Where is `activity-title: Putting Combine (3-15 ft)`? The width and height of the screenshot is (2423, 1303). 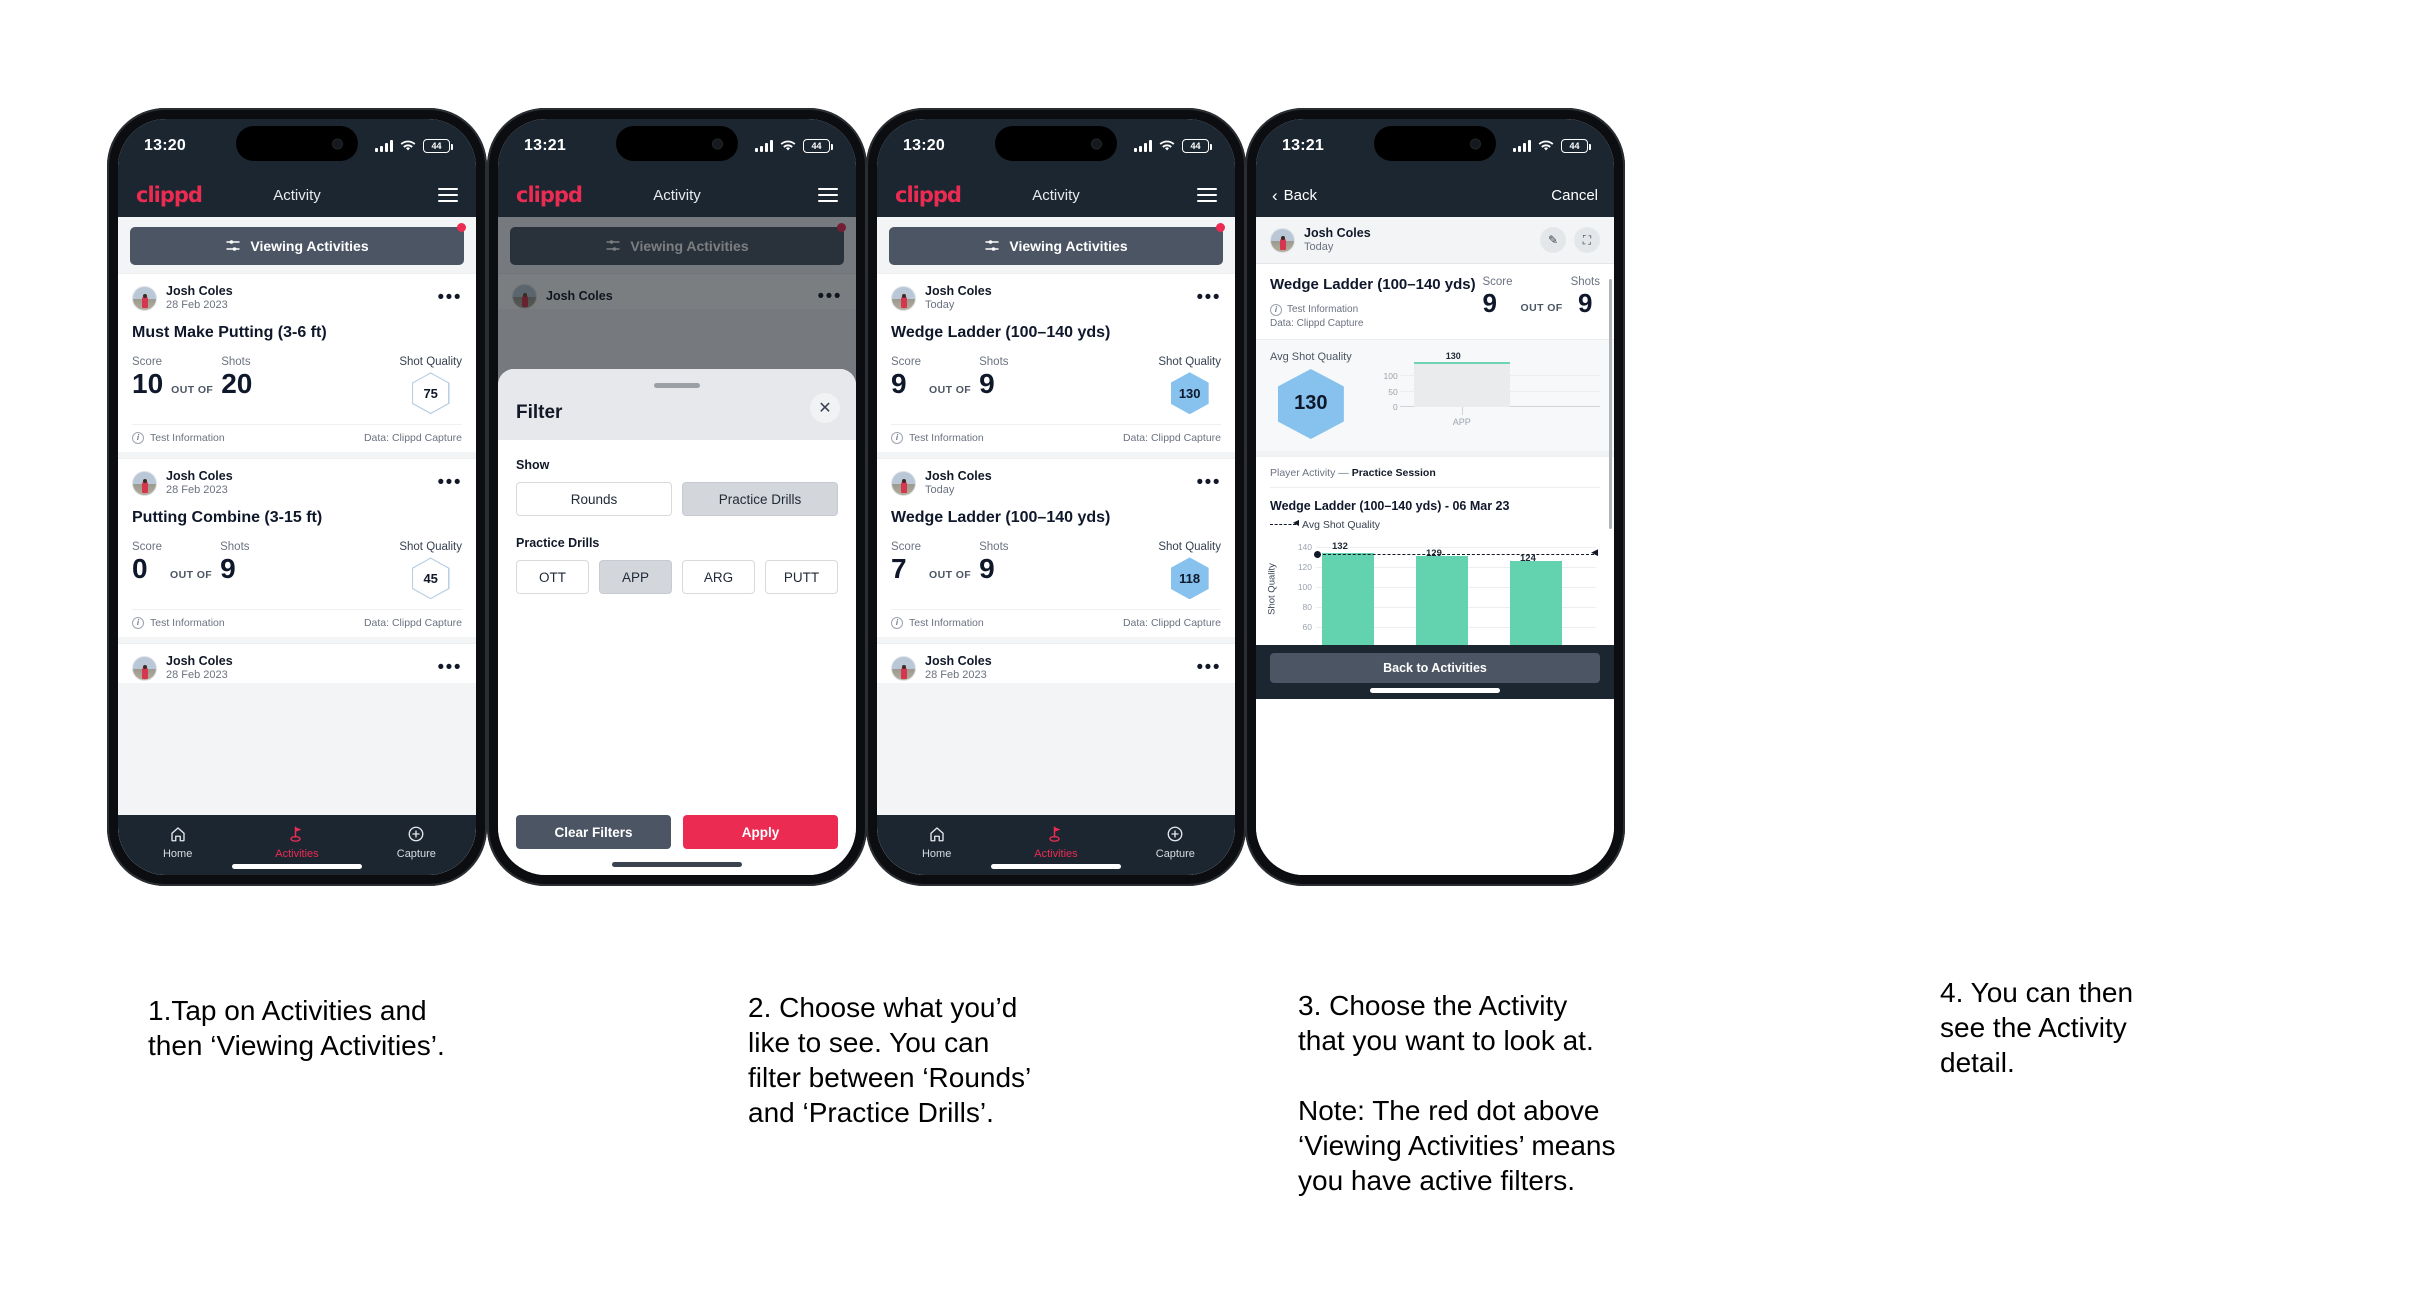
activity-title: Putting Combine (3-15 ft) is located at coordinates (227, 518).